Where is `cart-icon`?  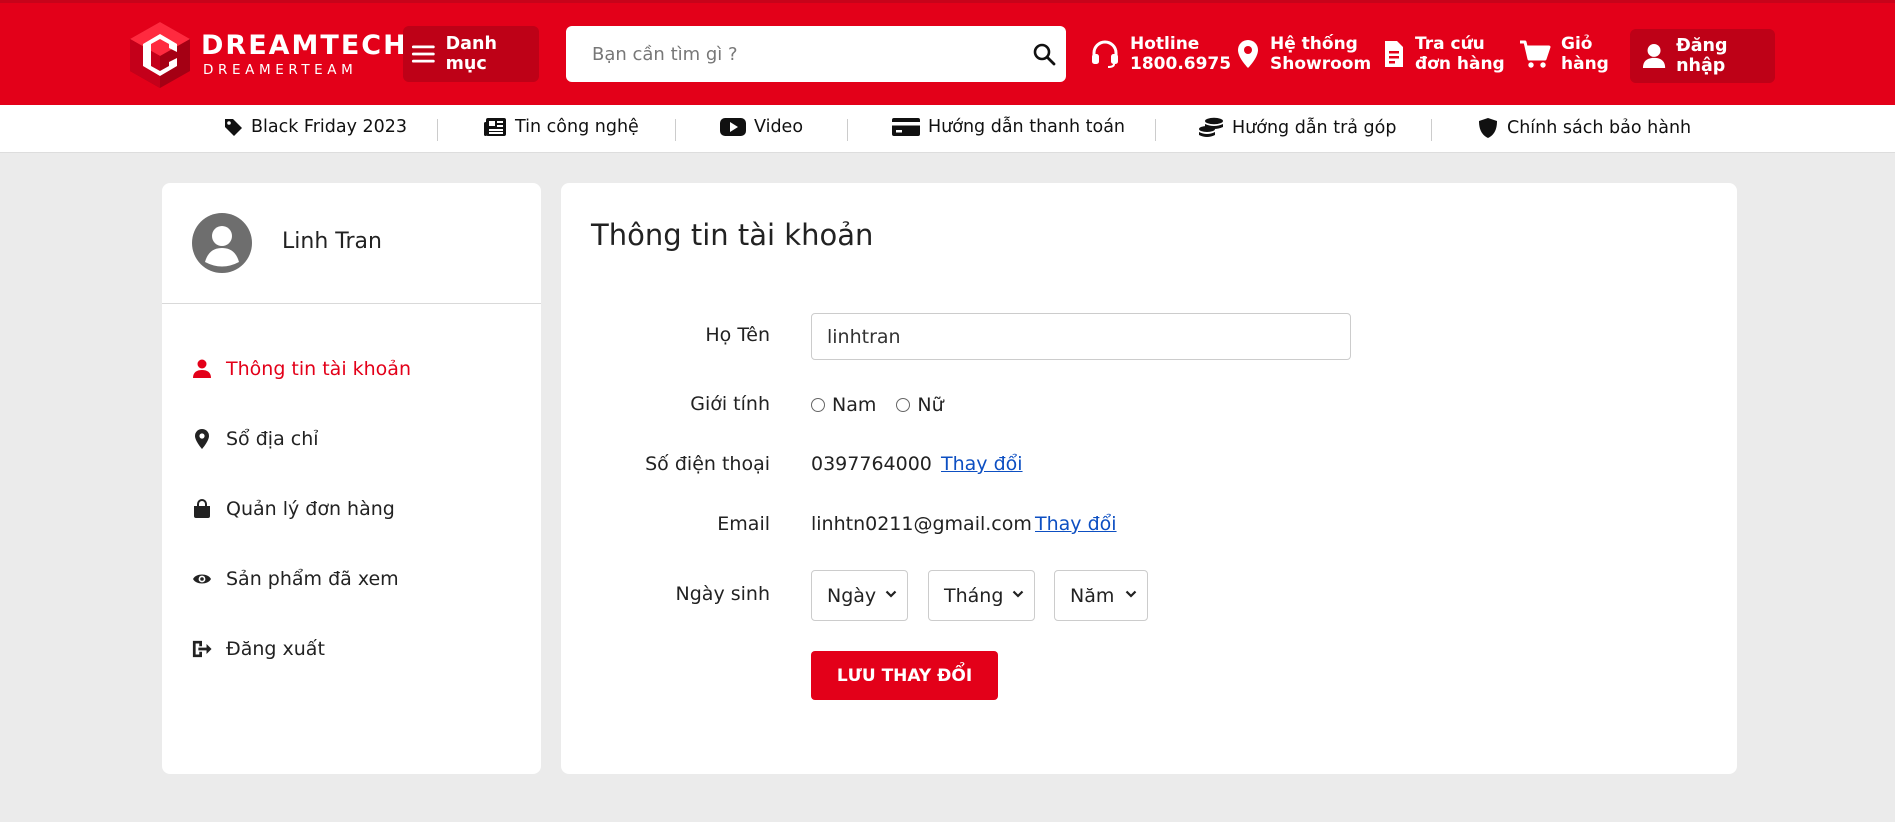 cart-icon is located at coordinates (1535, 54).